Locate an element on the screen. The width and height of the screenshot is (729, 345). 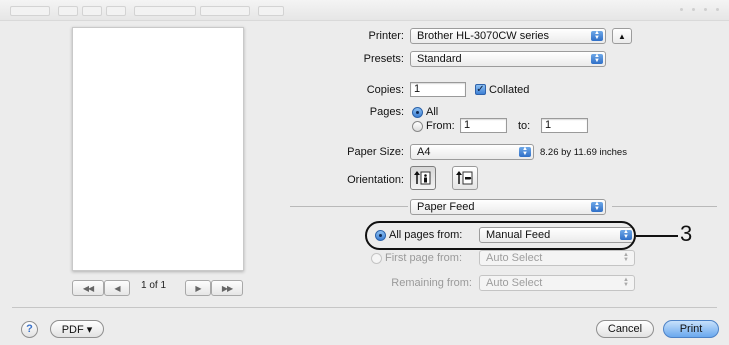
disclosure-up-icon: ▲ is located at coordinates (622, 36).